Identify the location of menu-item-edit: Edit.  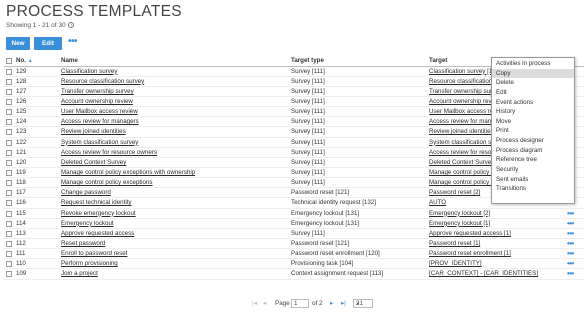
(533, 93).